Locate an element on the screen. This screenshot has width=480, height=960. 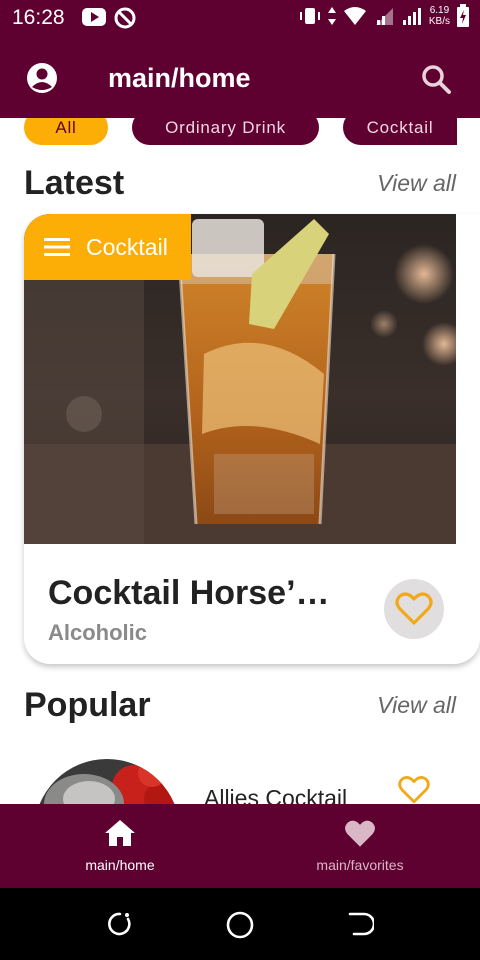
popular-view-all-link: View all is located at coordinates (416, 705).